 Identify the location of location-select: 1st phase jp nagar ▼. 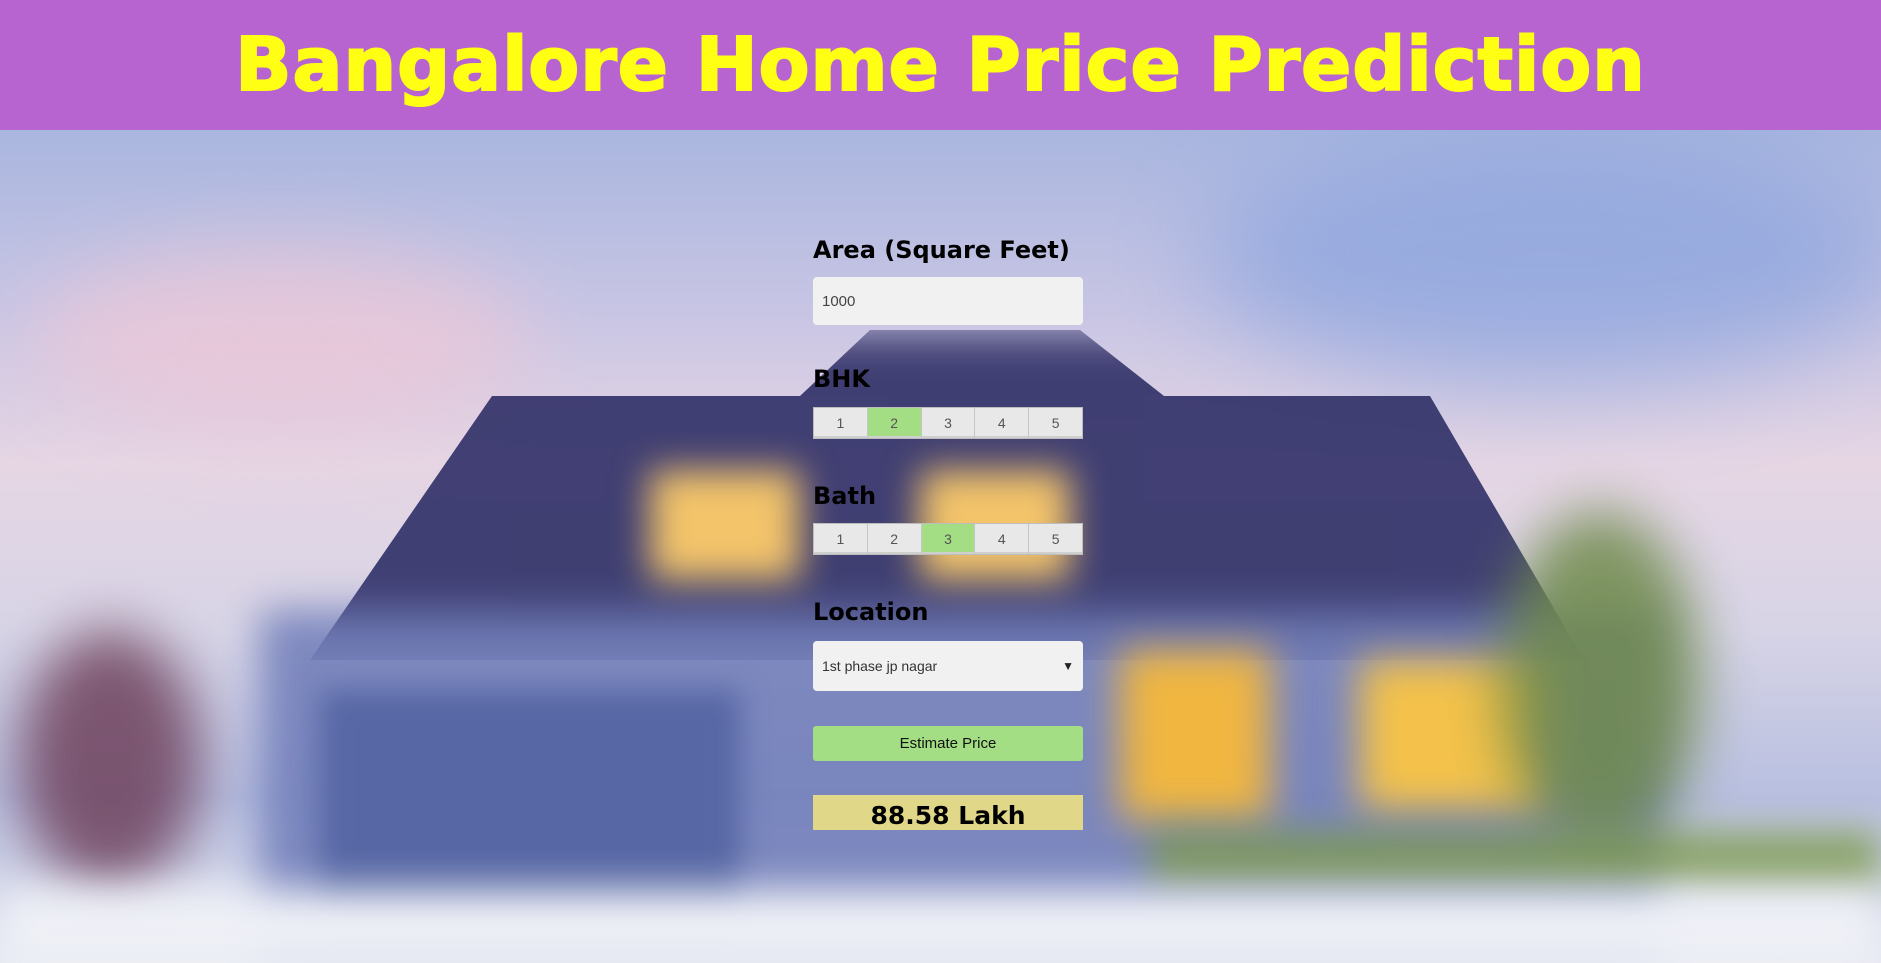
(948, 666).